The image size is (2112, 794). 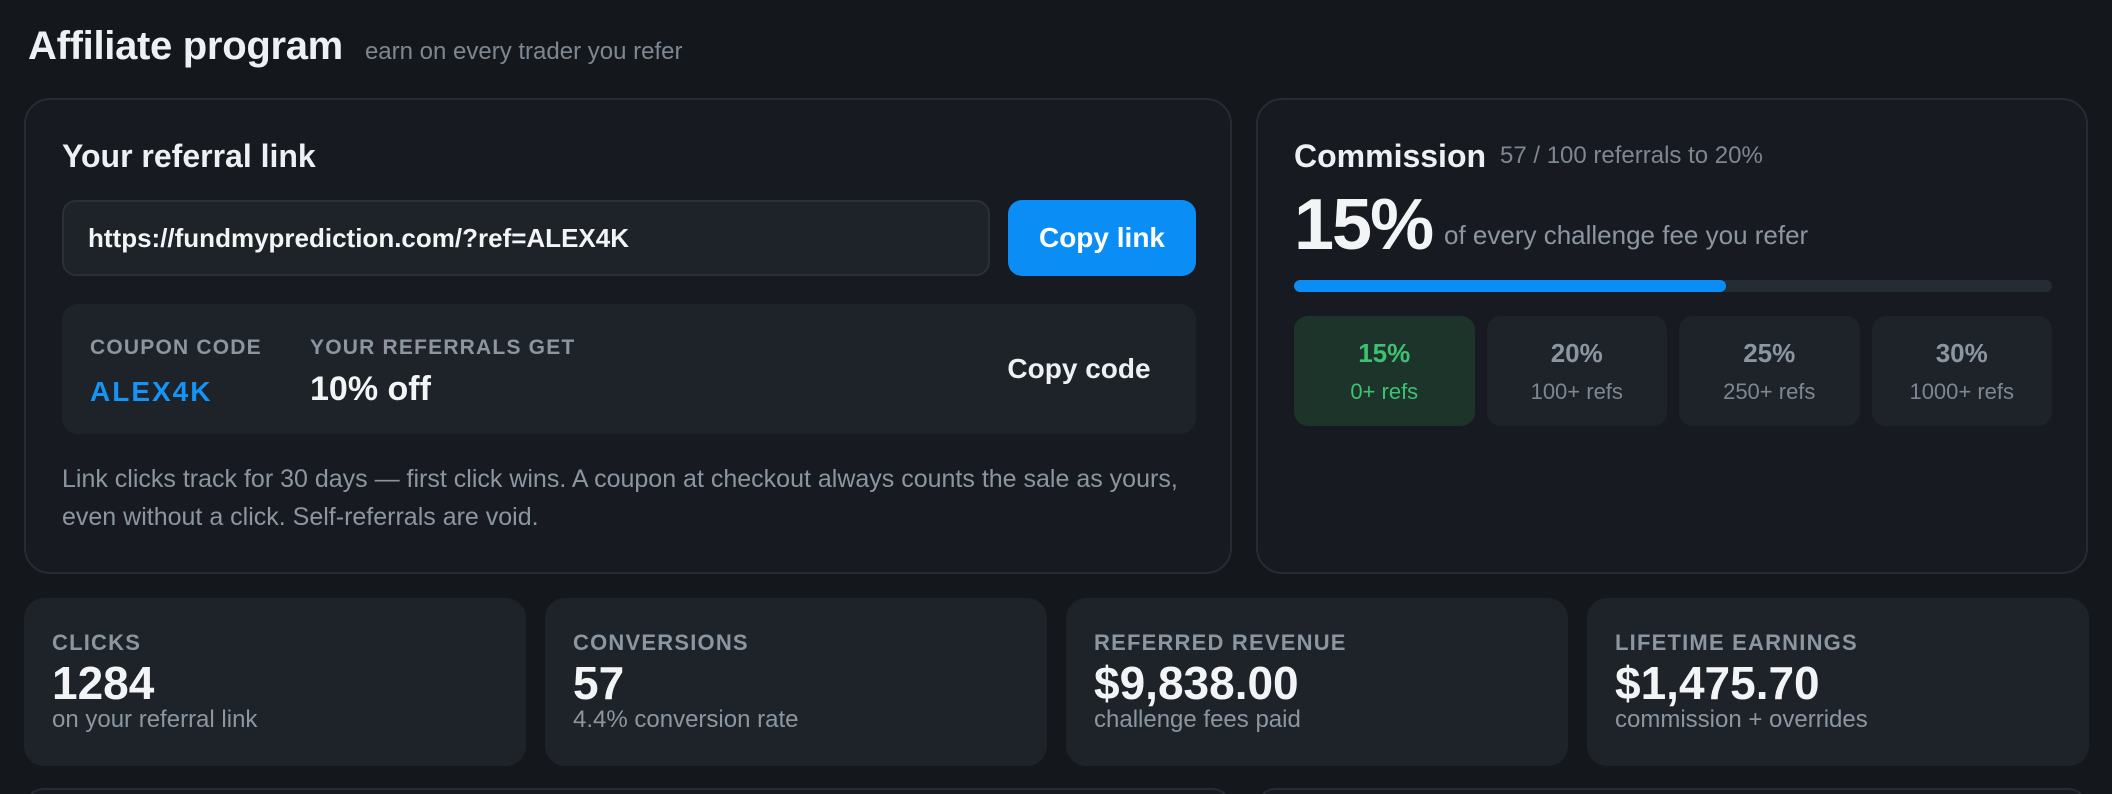 I want to click on commission-rate: 15%, so click(x=1364, y=225).